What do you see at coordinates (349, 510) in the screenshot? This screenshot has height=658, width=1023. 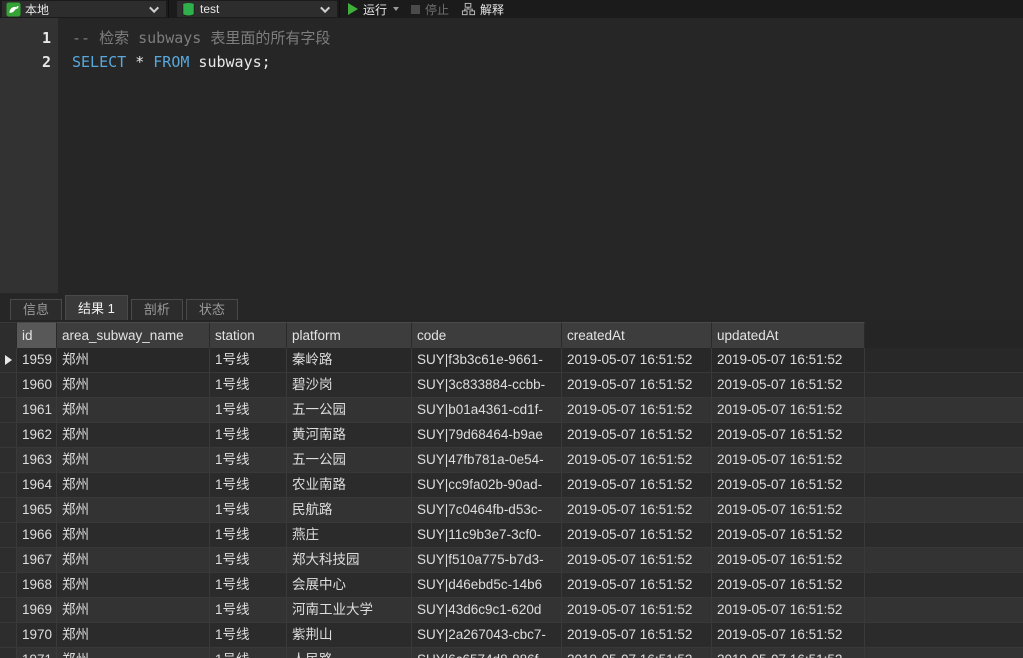 I see `cell-platform: 民航路` at bounding box center [349, 510].